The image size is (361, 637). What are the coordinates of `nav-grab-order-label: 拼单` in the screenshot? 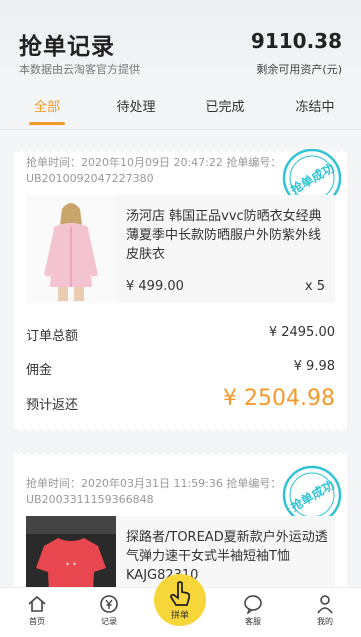 It's located at (179, 616).